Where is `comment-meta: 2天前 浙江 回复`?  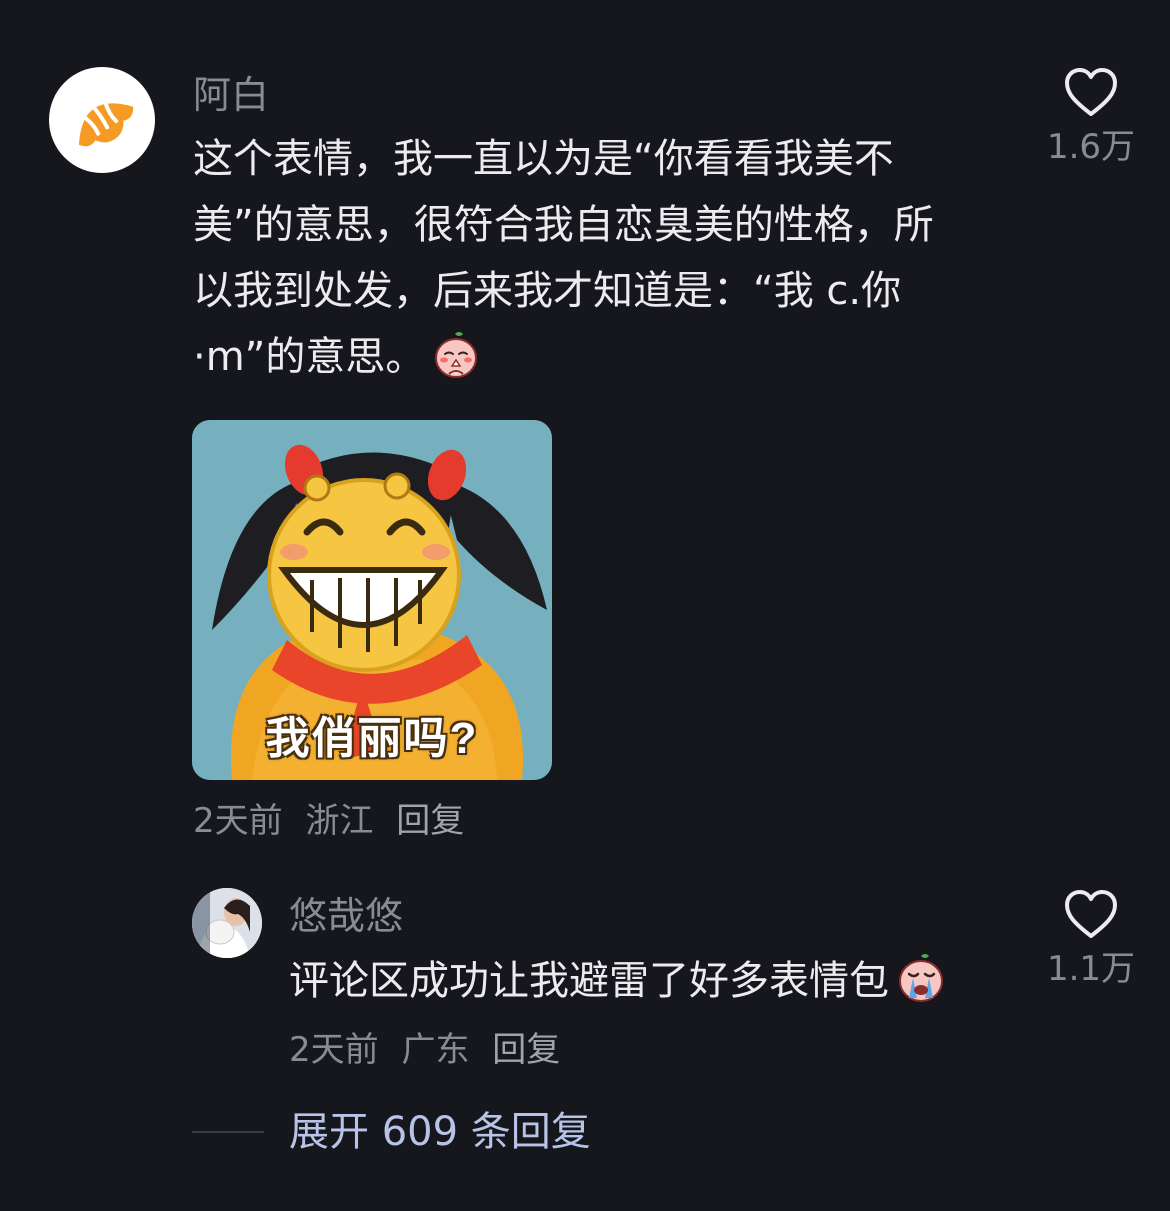 comment-meta: 2天前 浙江 回复 is located at coordinates (334, 821).